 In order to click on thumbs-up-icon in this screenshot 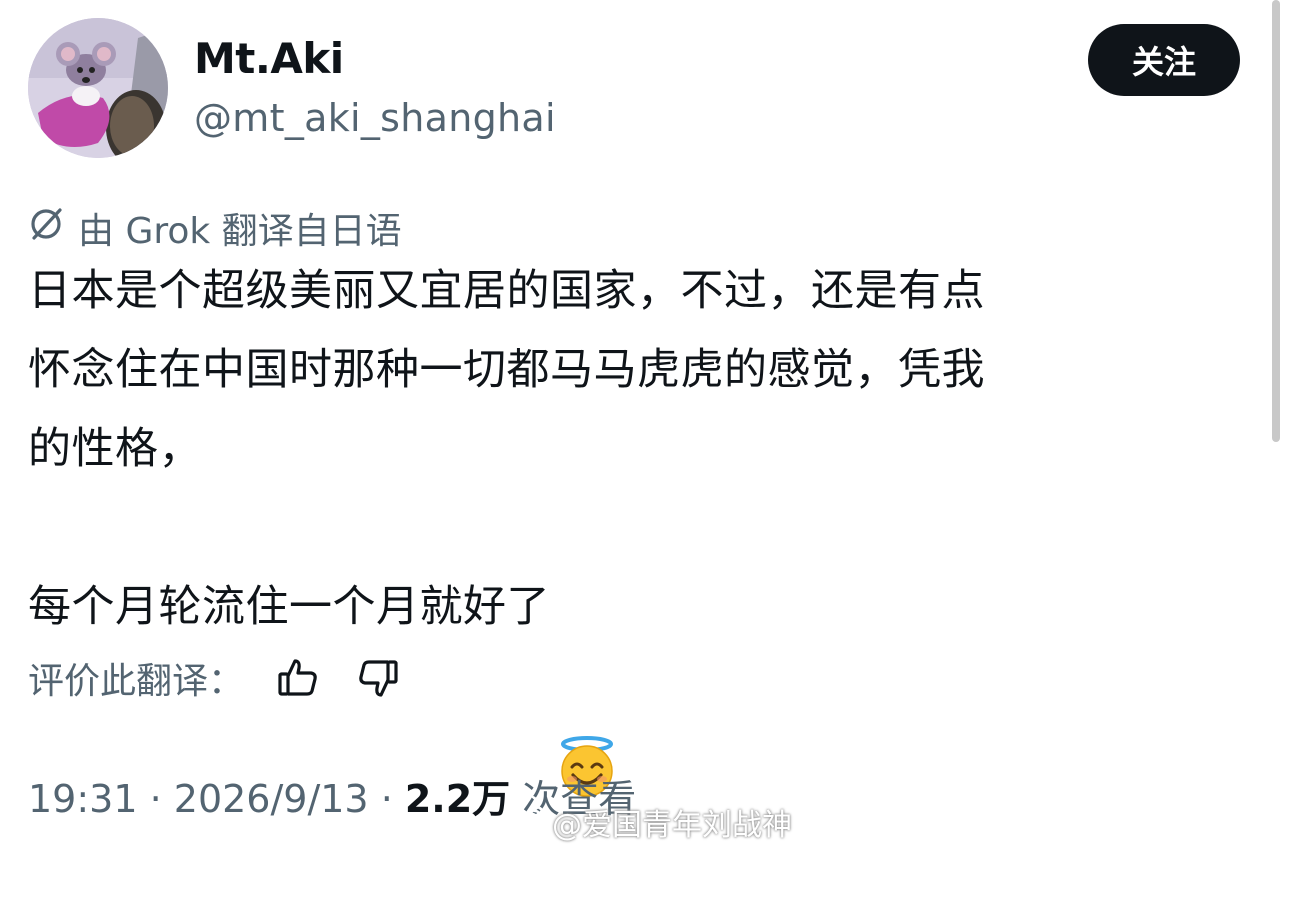, I will do `click(298, 678)`.